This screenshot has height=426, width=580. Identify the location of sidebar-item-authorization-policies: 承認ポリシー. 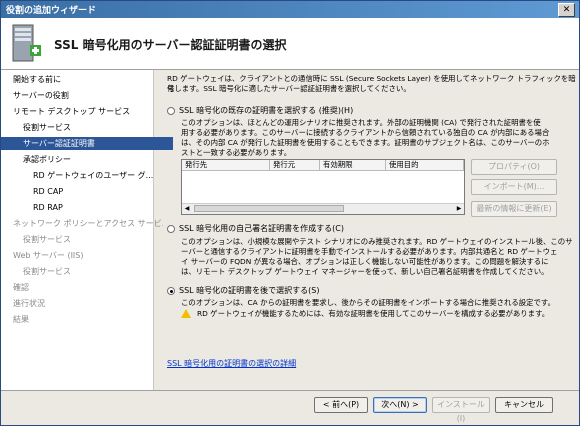
(87, 159).